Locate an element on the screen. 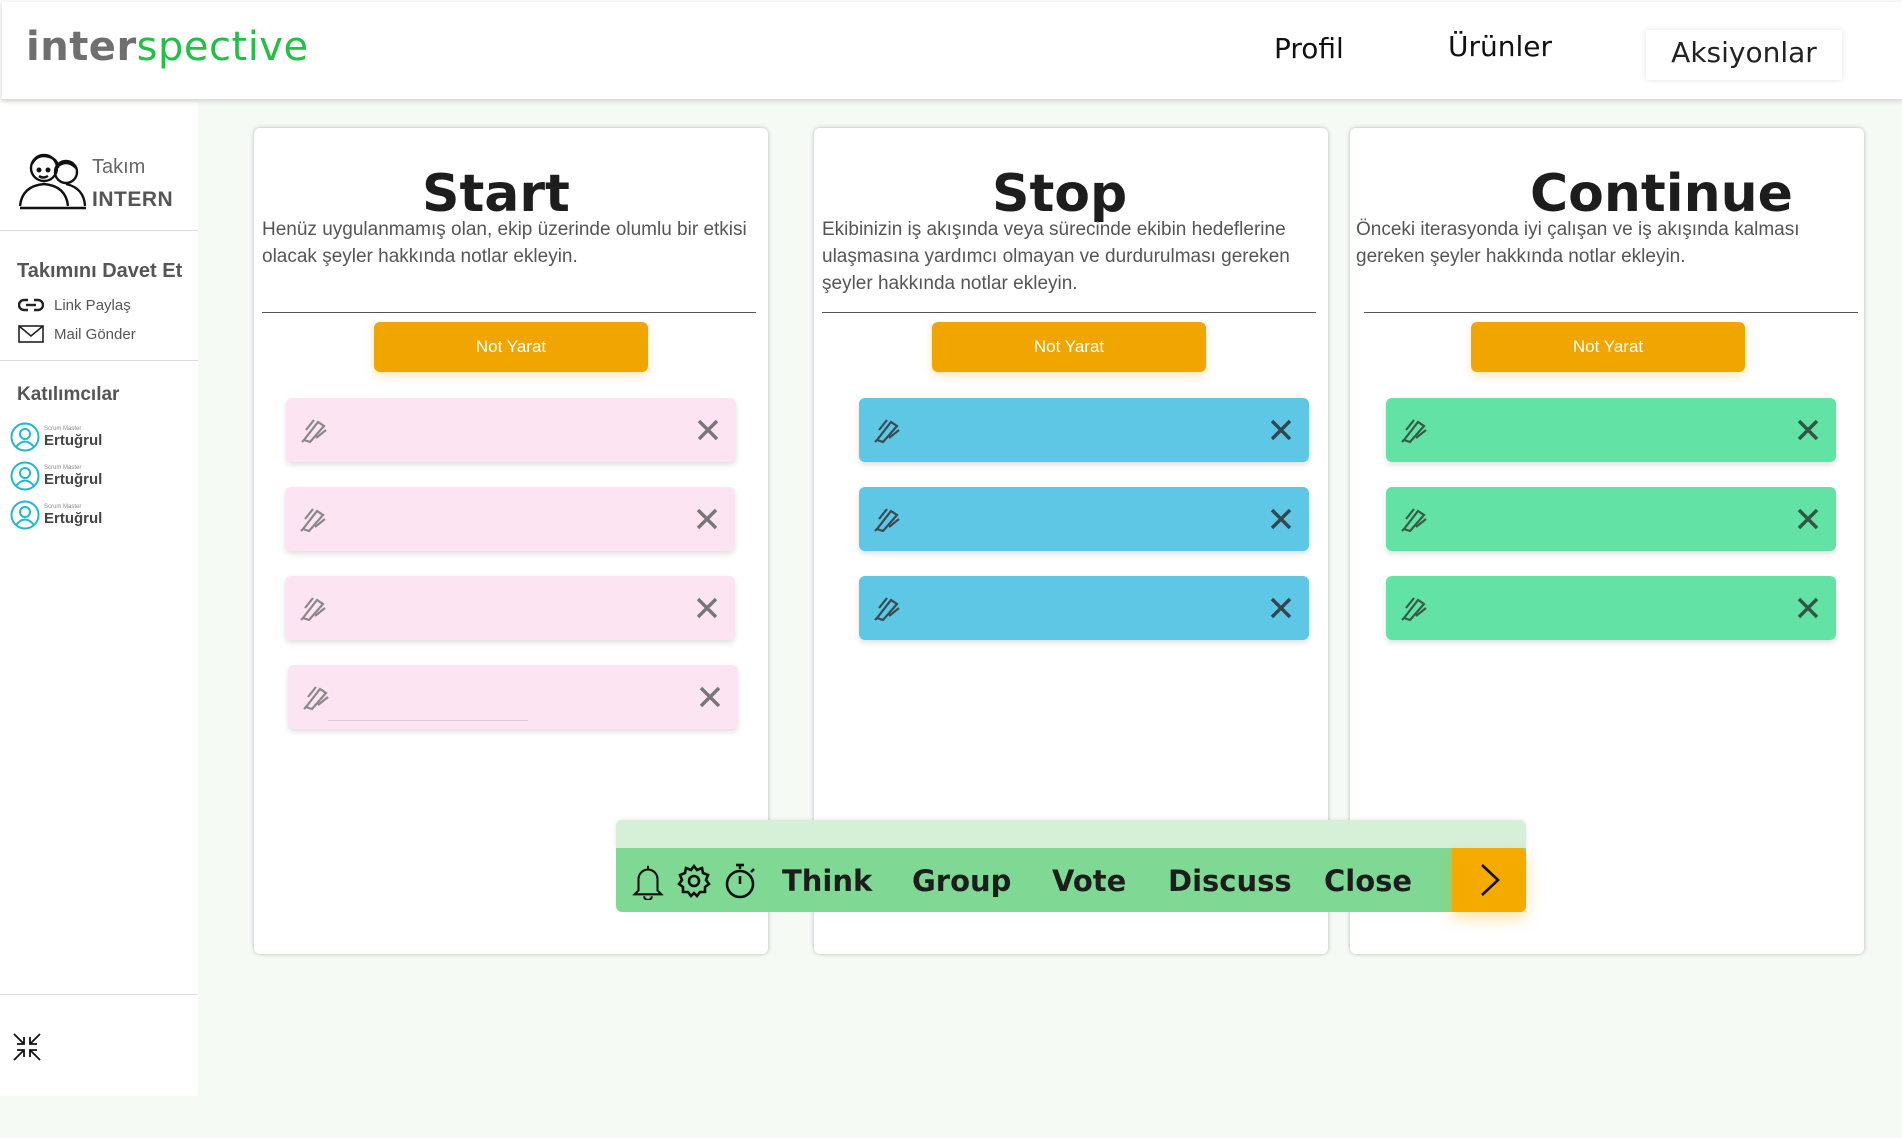 This screenshot has width=1902, height=1138. send-mail-button: Mail Gönder is located at coordinates (77, 334).